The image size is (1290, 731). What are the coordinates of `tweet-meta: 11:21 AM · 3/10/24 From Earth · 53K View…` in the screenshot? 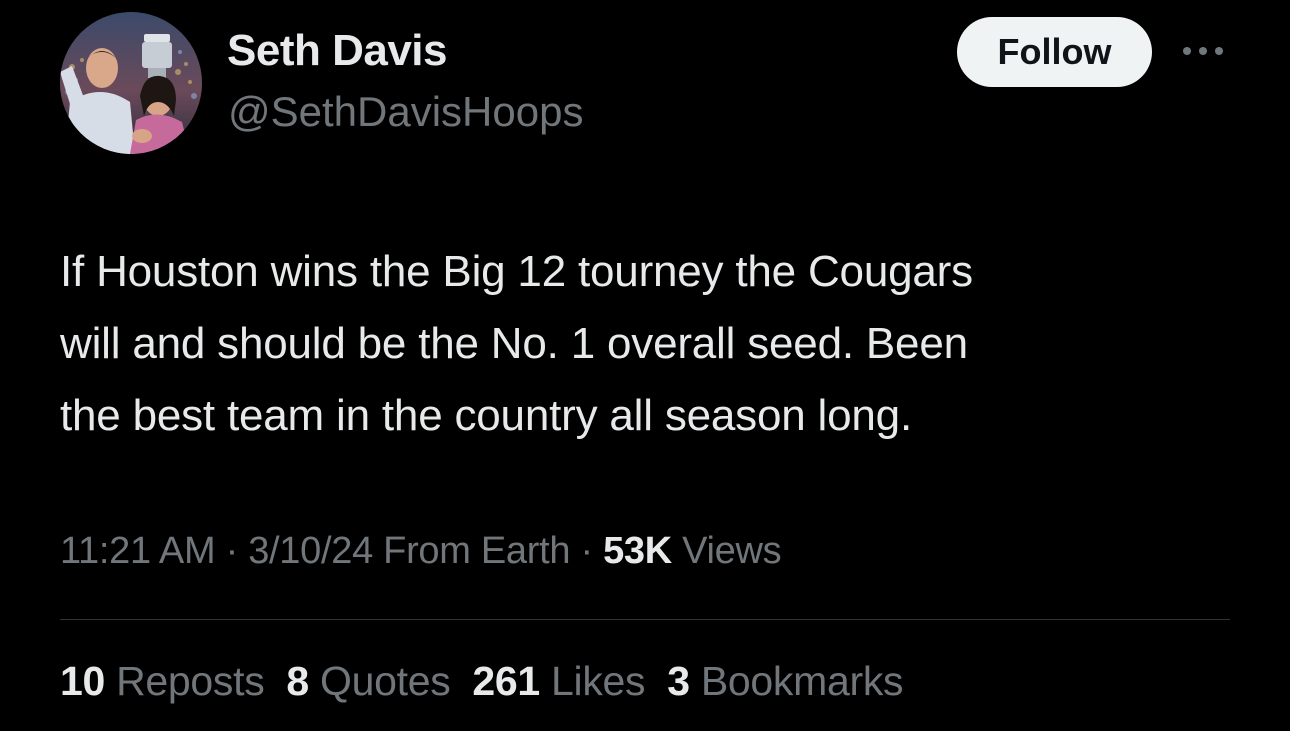 It's located at (421, 551).